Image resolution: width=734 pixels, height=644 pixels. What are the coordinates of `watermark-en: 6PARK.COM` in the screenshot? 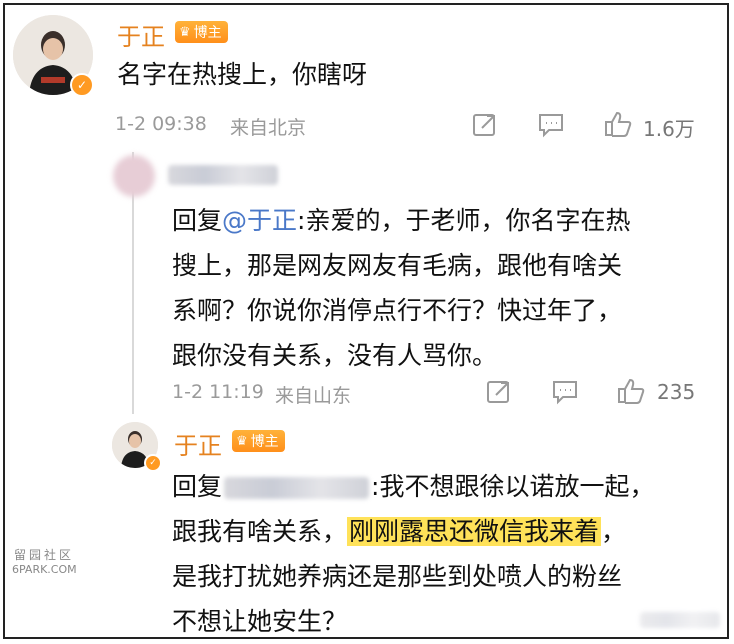 It's located at (44, 569).